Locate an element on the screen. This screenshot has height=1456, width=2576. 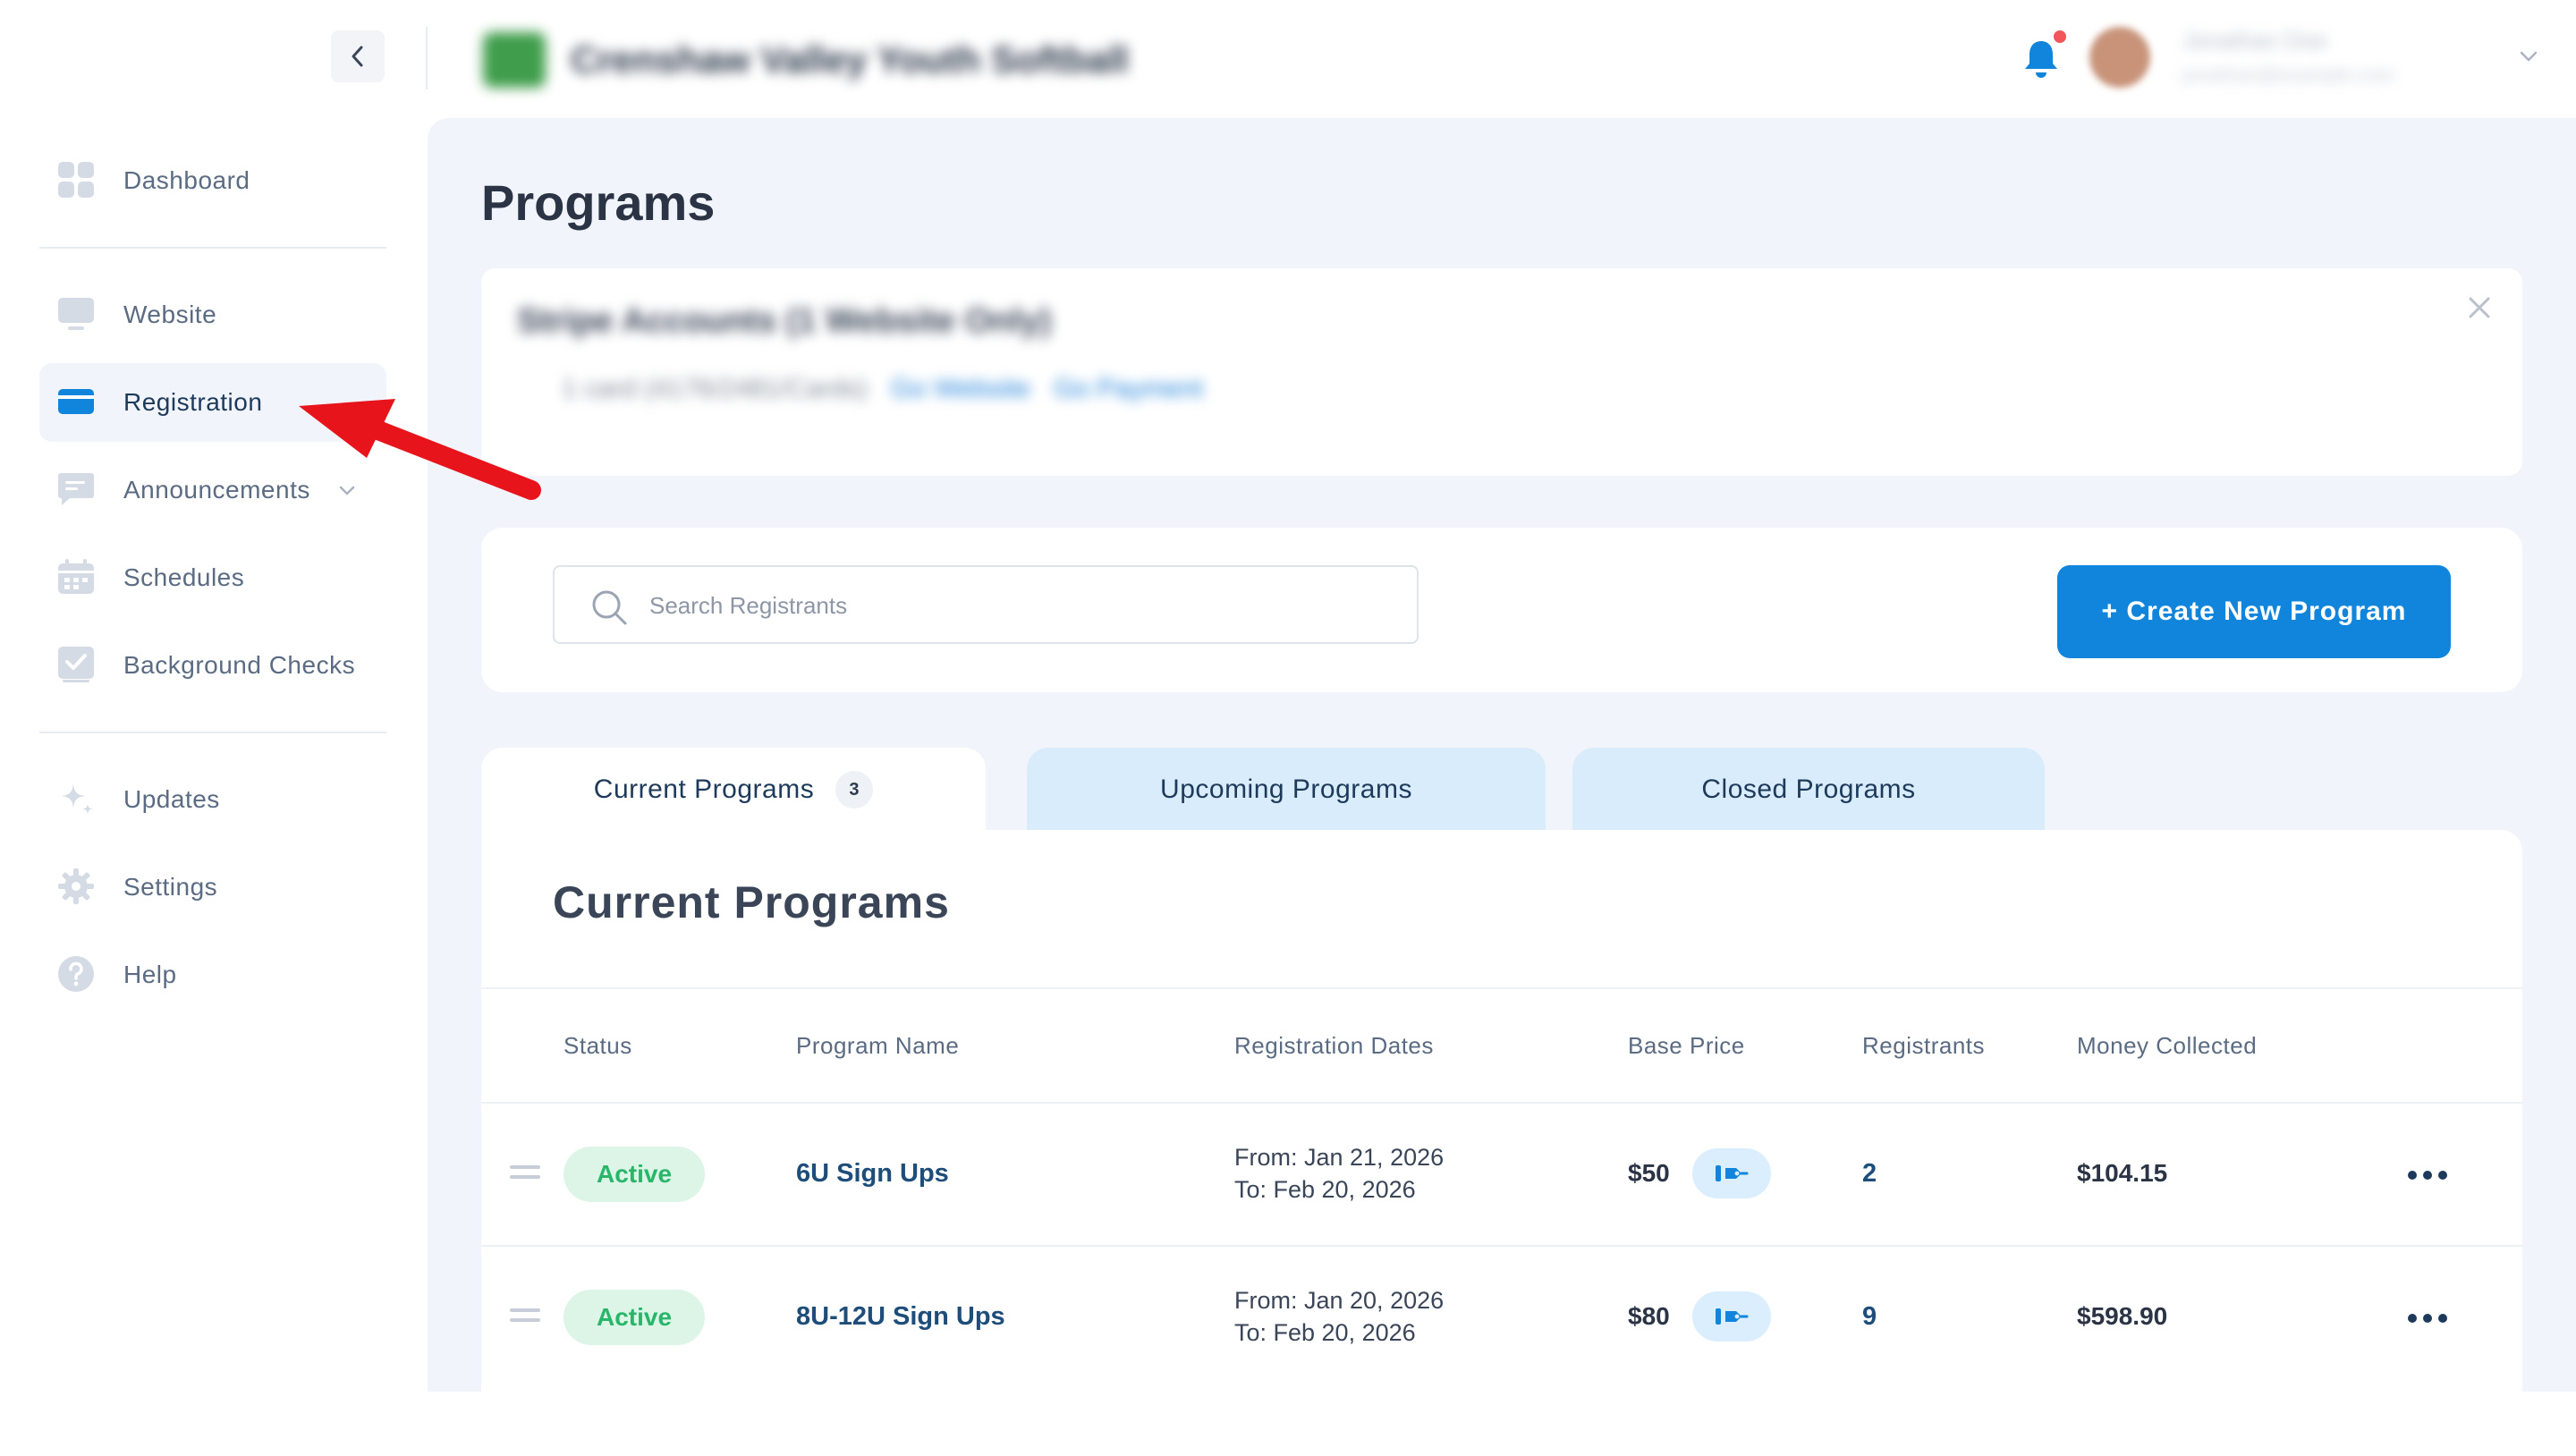
registrants-count-link: 9 is located at coordinates (1869, 1317).